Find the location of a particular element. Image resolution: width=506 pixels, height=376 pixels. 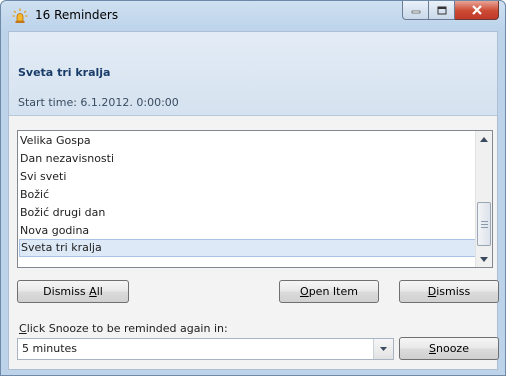

chevron-down-icon is located at coordinates (383, 349).